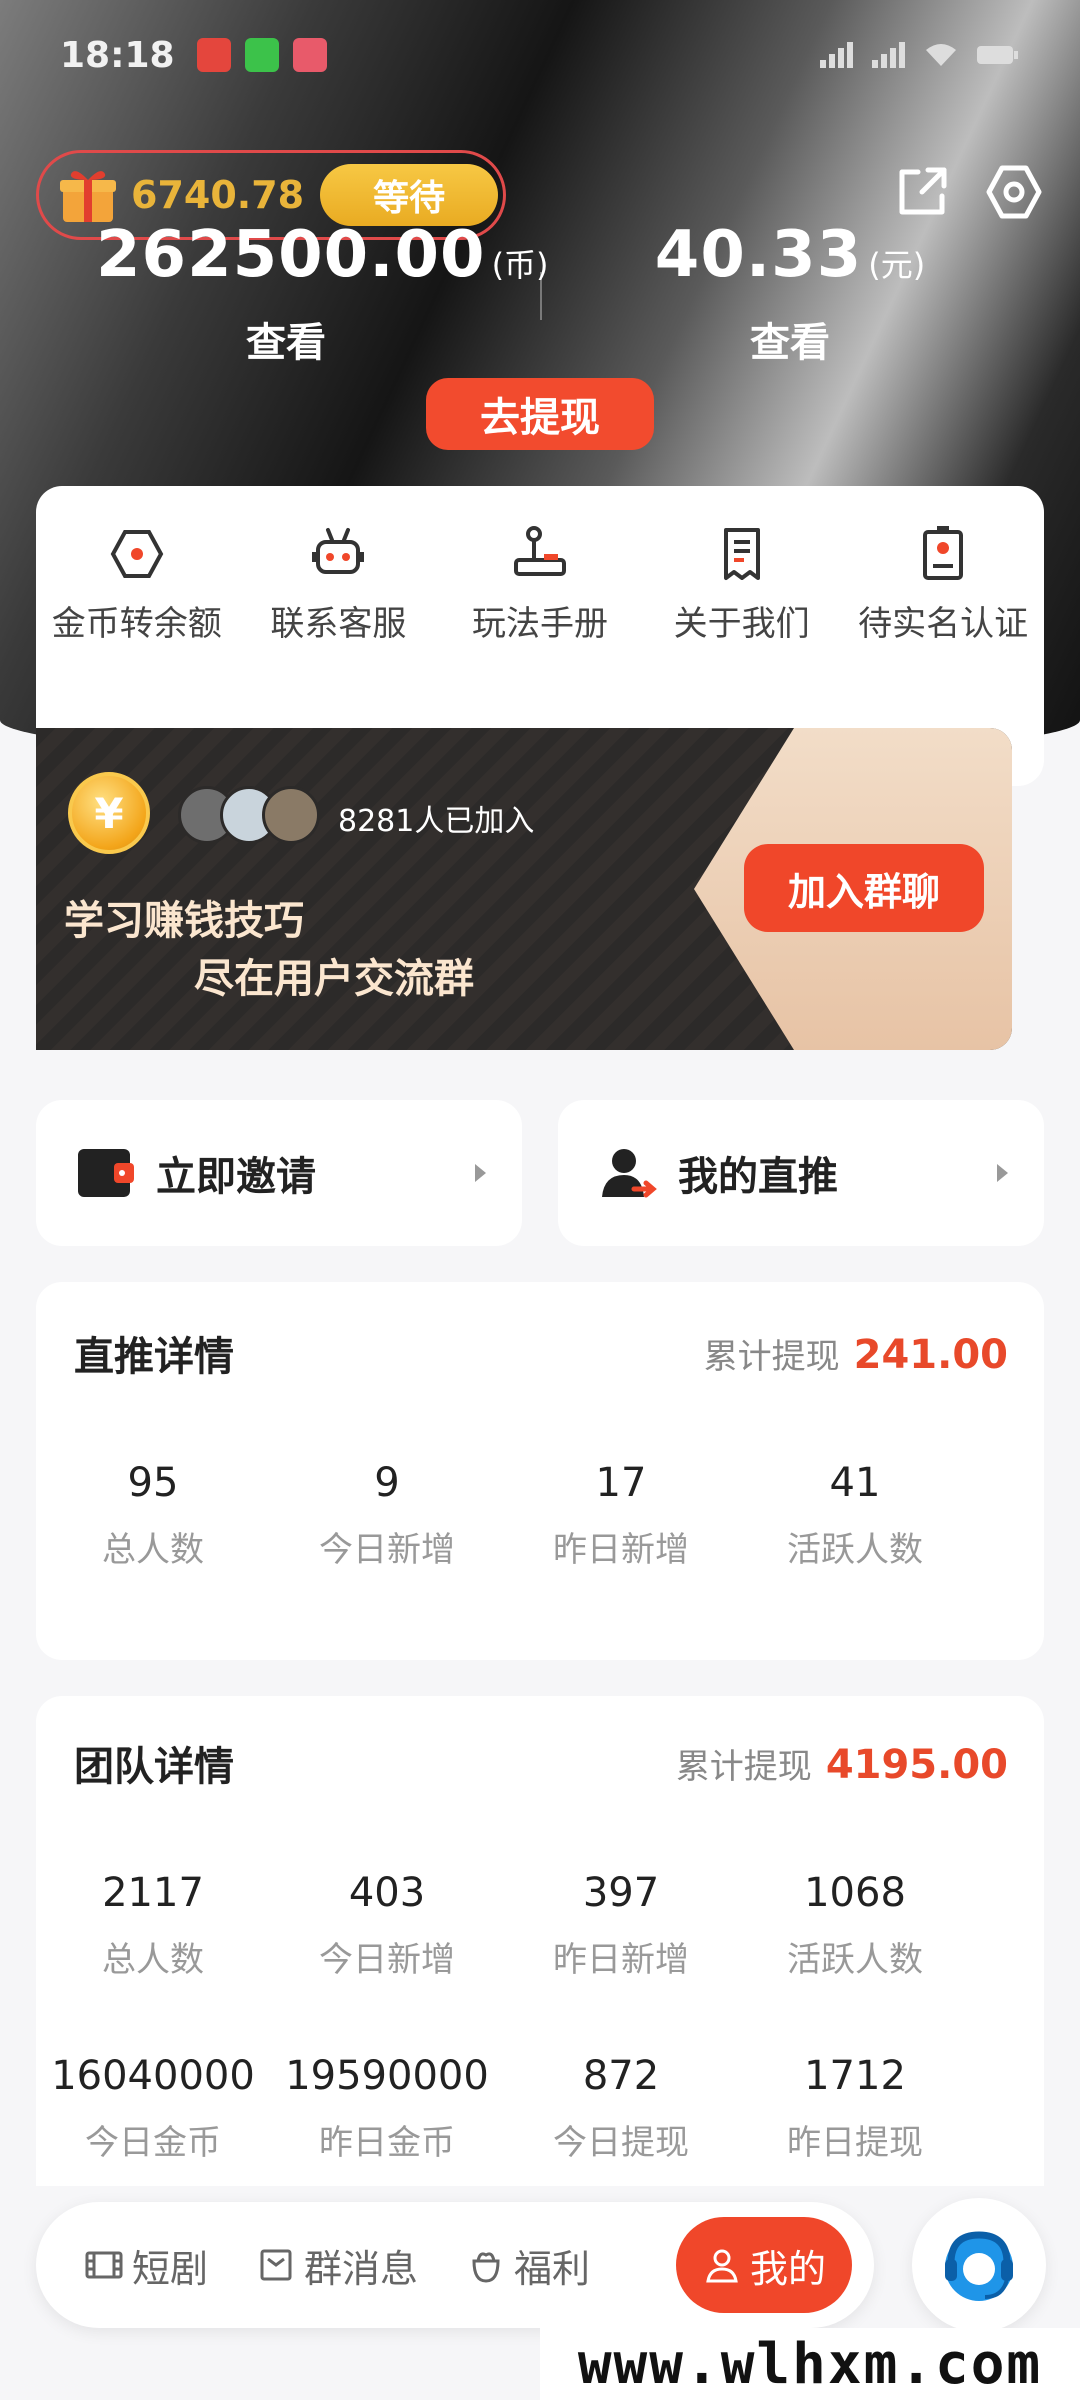 The width and height of the screenshot is (1080, 2400). I want to click on stat-item: 403 今日新增, so click(387, 1925).